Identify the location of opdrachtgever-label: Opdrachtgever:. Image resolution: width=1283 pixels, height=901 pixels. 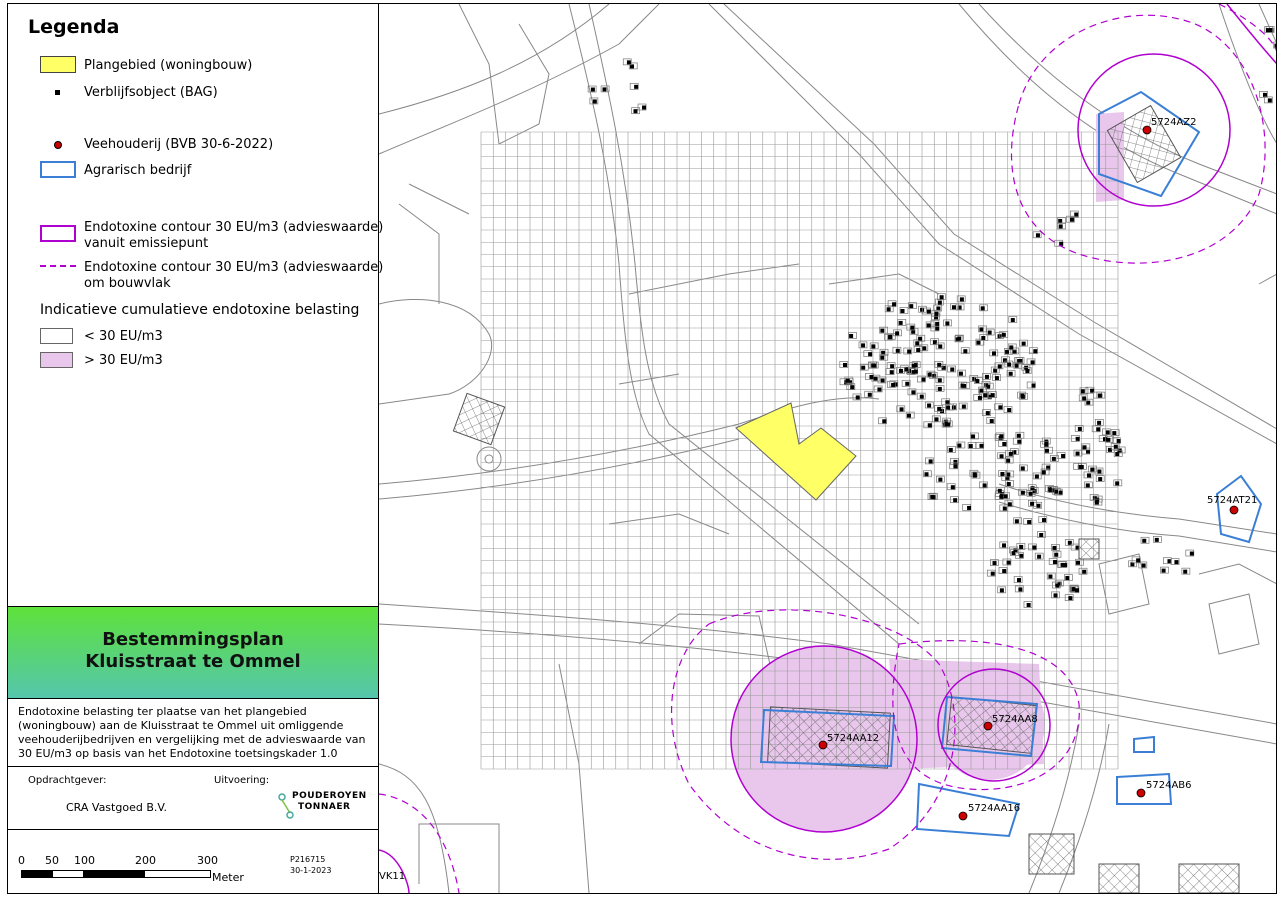
(67, 780).